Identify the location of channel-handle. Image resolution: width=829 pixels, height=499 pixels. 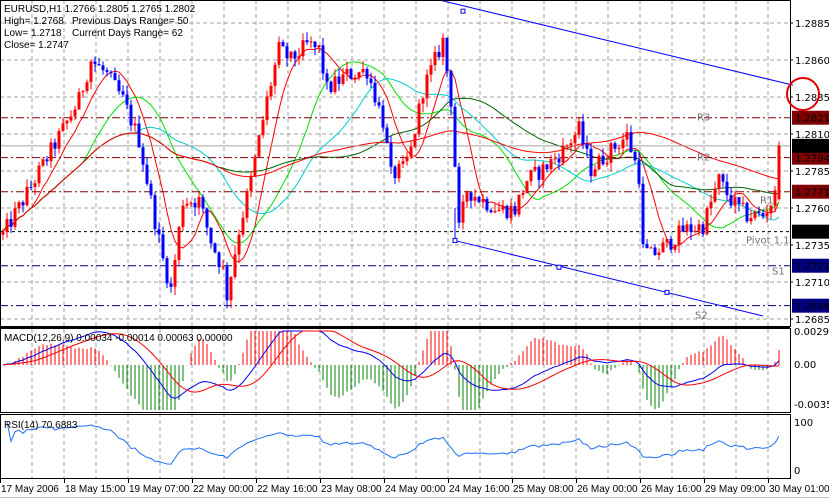
(463, 11).